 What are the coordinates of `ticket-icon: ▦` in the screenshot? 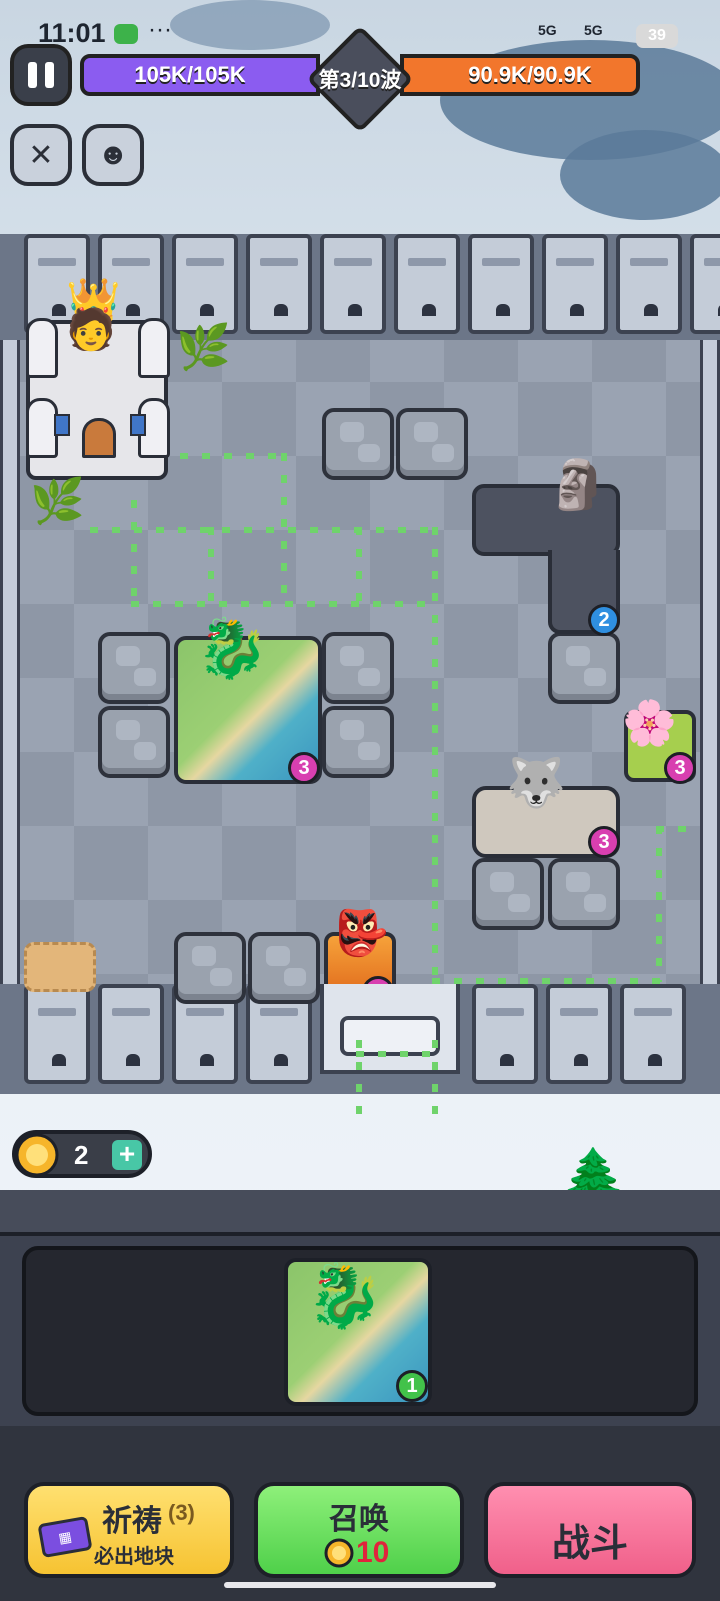 It's located at (65, 1537).